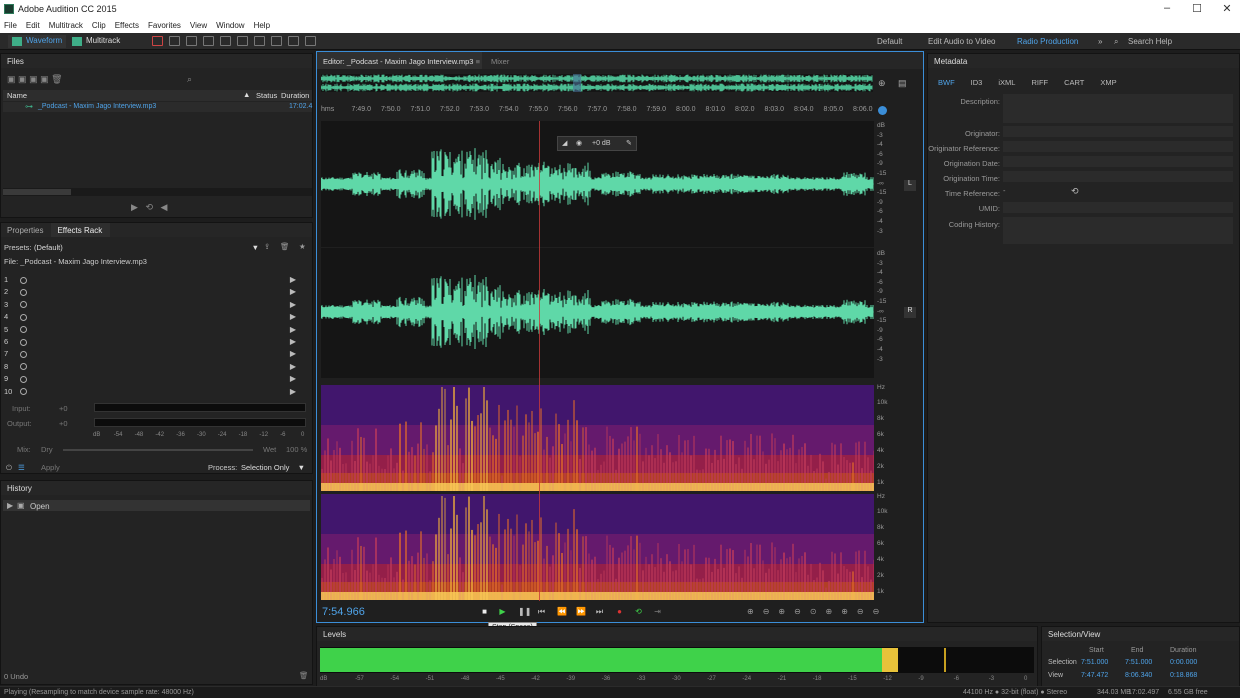 Image resolution: width=1240 pixels, height=698 pixels. What do you see at coordinates (191, 41) in the screenshot?
I see `move-tool-icon` at bounding box center [191, 41].